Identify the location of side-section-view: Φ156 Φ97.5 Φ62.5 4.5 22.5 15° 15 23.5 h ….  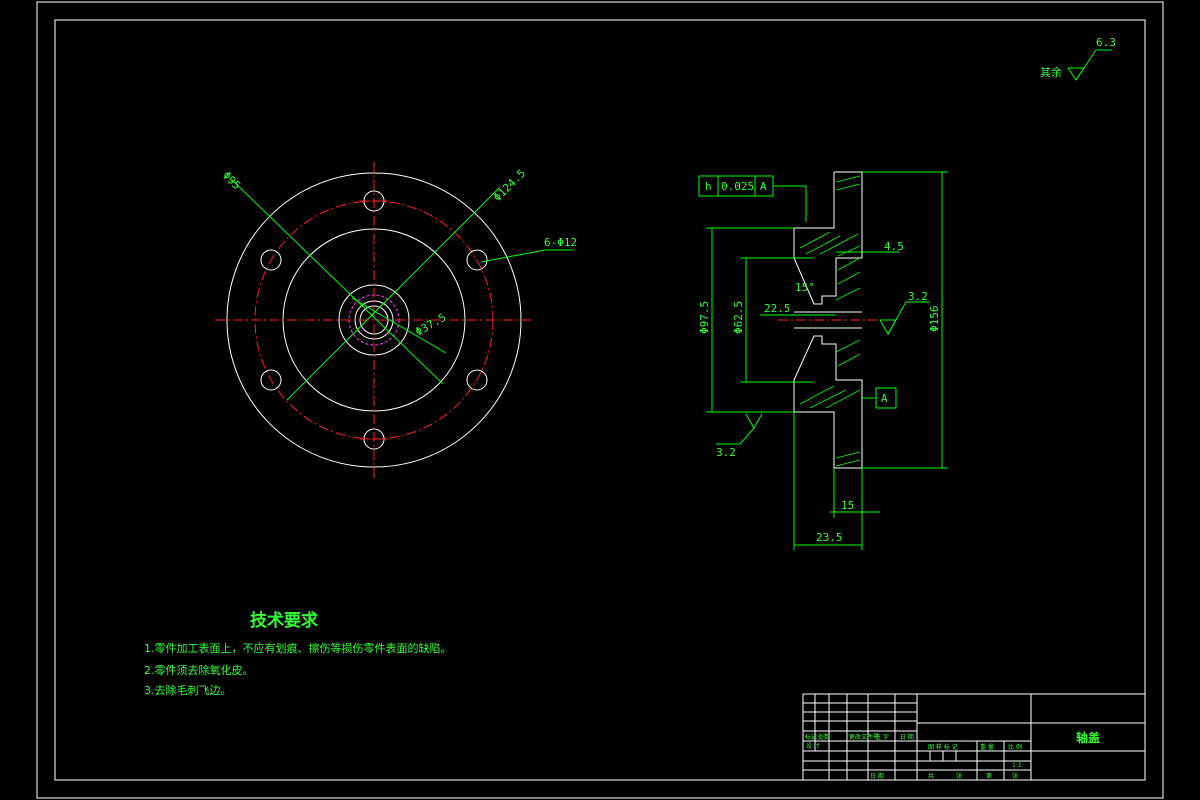
(823, 360).